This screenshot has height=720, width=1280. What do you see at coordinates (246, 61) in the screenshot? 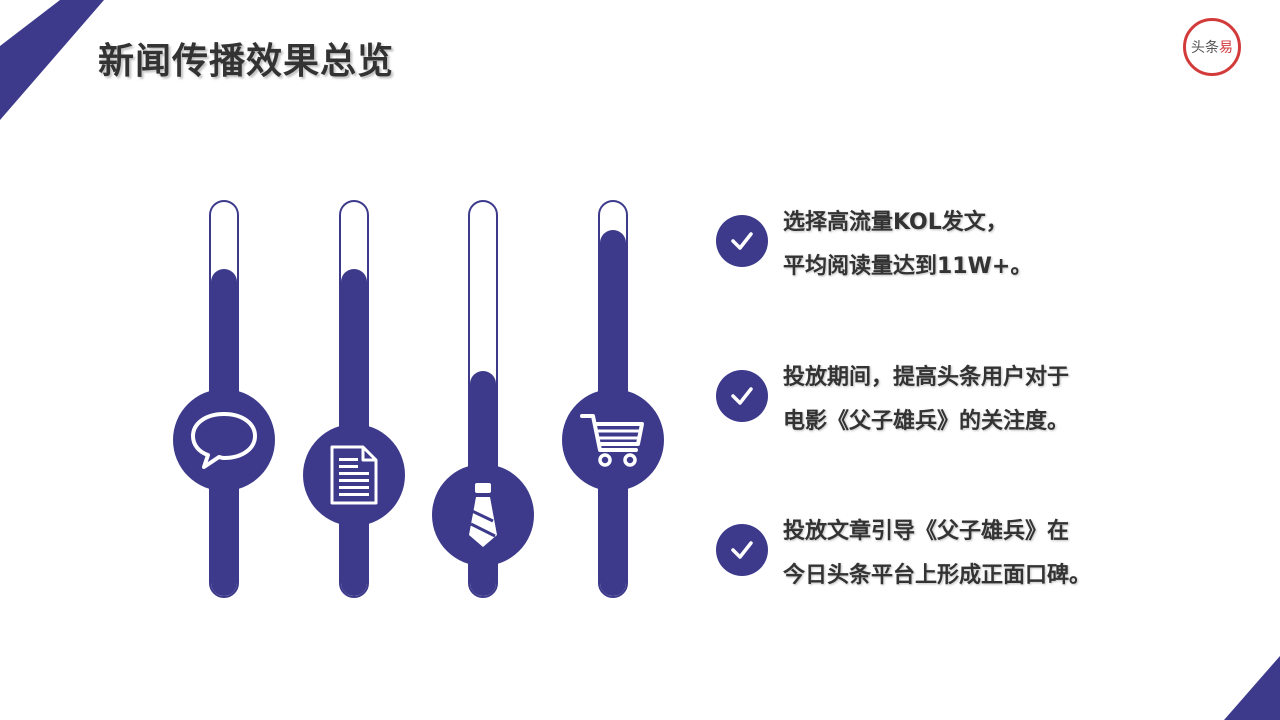
I see `page-title: 新闻传播效果总览` at bounding box center [246, 61].